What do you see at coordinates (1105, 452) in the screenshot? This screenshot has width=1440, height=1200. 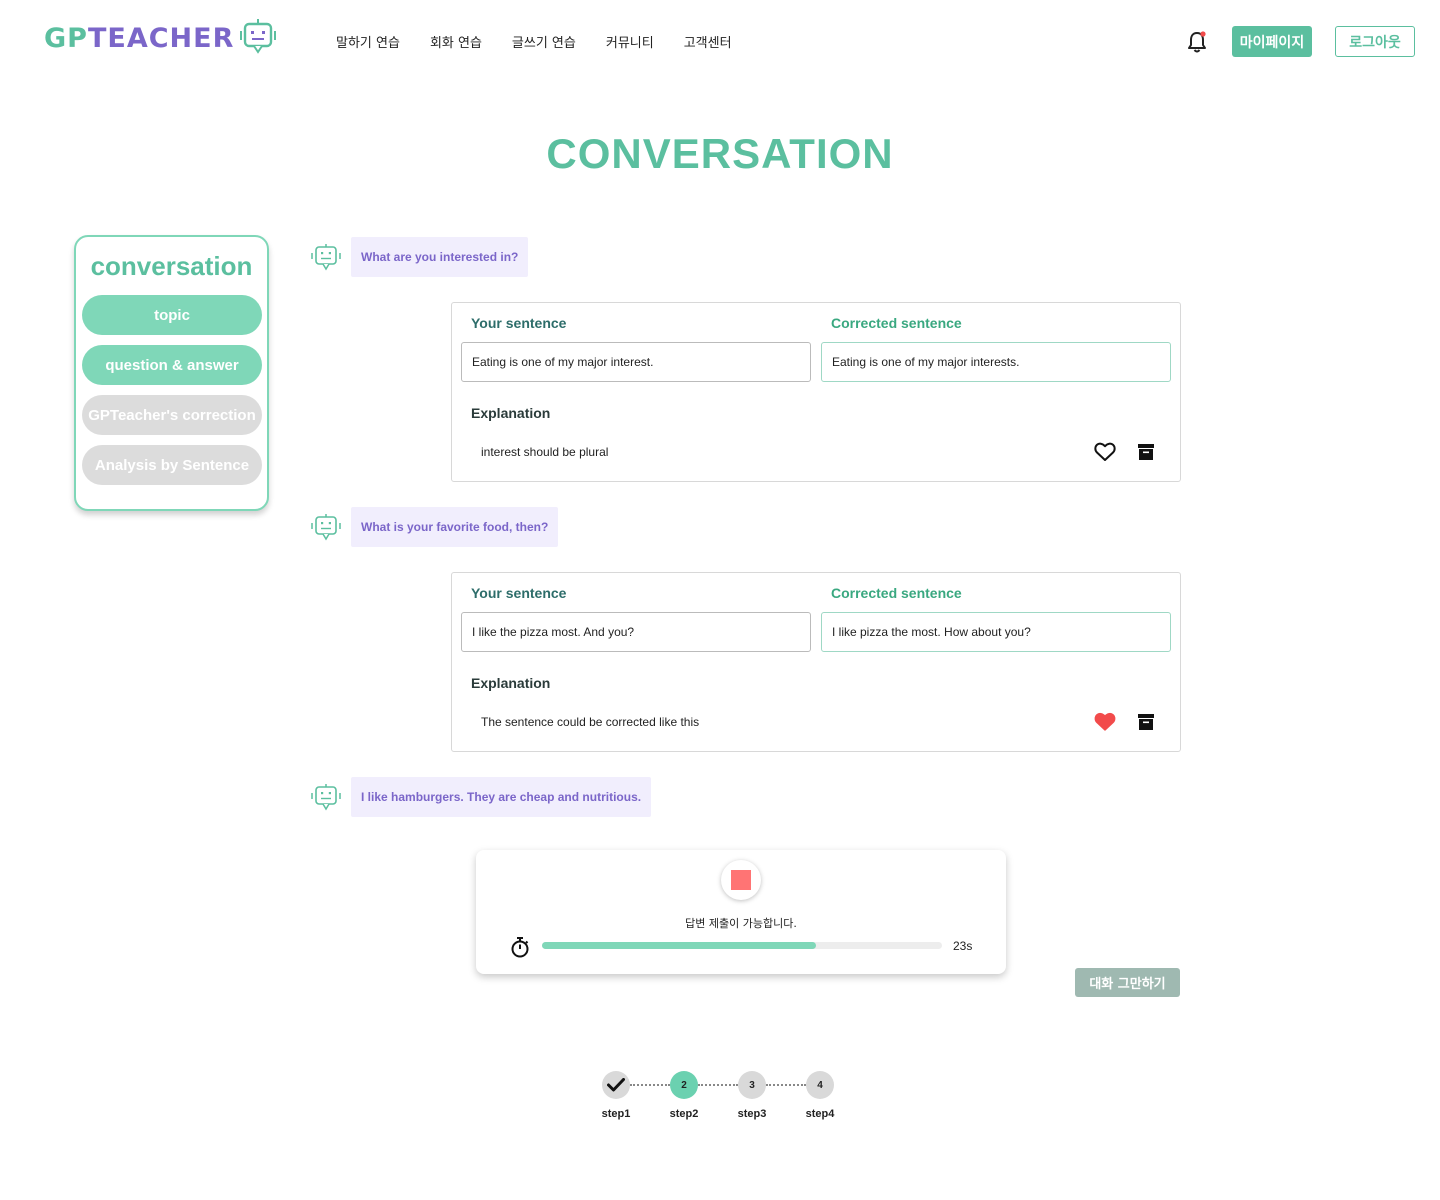 I see `heart-outline-icon` at bounding box center [1105, 452].